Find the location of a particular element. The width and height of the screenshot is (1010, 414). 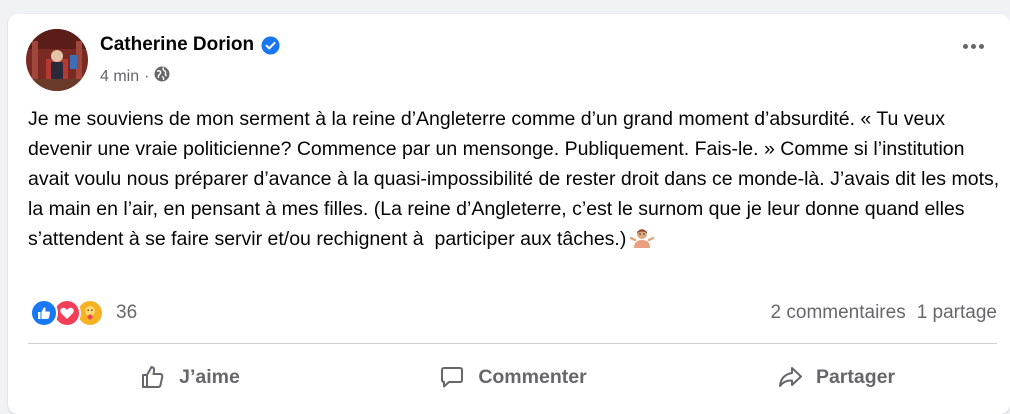

author-name: Catherine Dorion is located at coordinates (177, 45).